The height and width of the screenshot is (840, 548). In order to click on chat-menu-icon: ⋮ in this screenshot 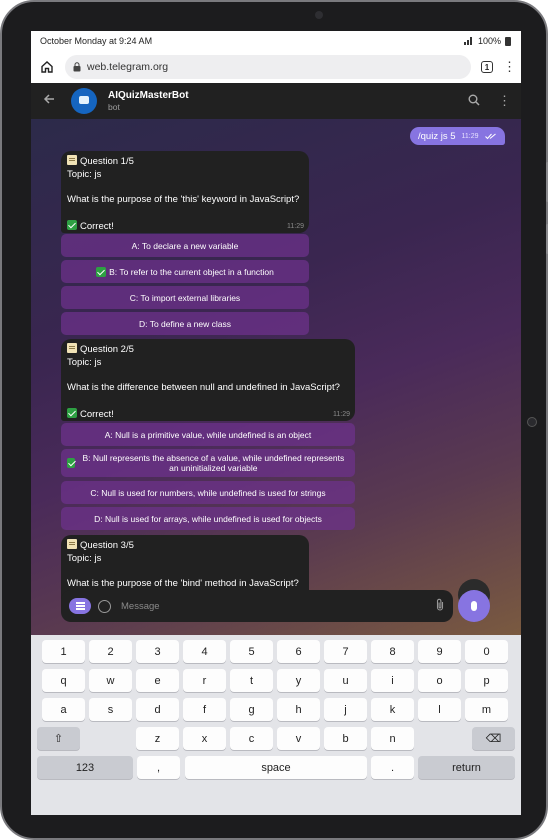, I will do `click(504, 101)`.